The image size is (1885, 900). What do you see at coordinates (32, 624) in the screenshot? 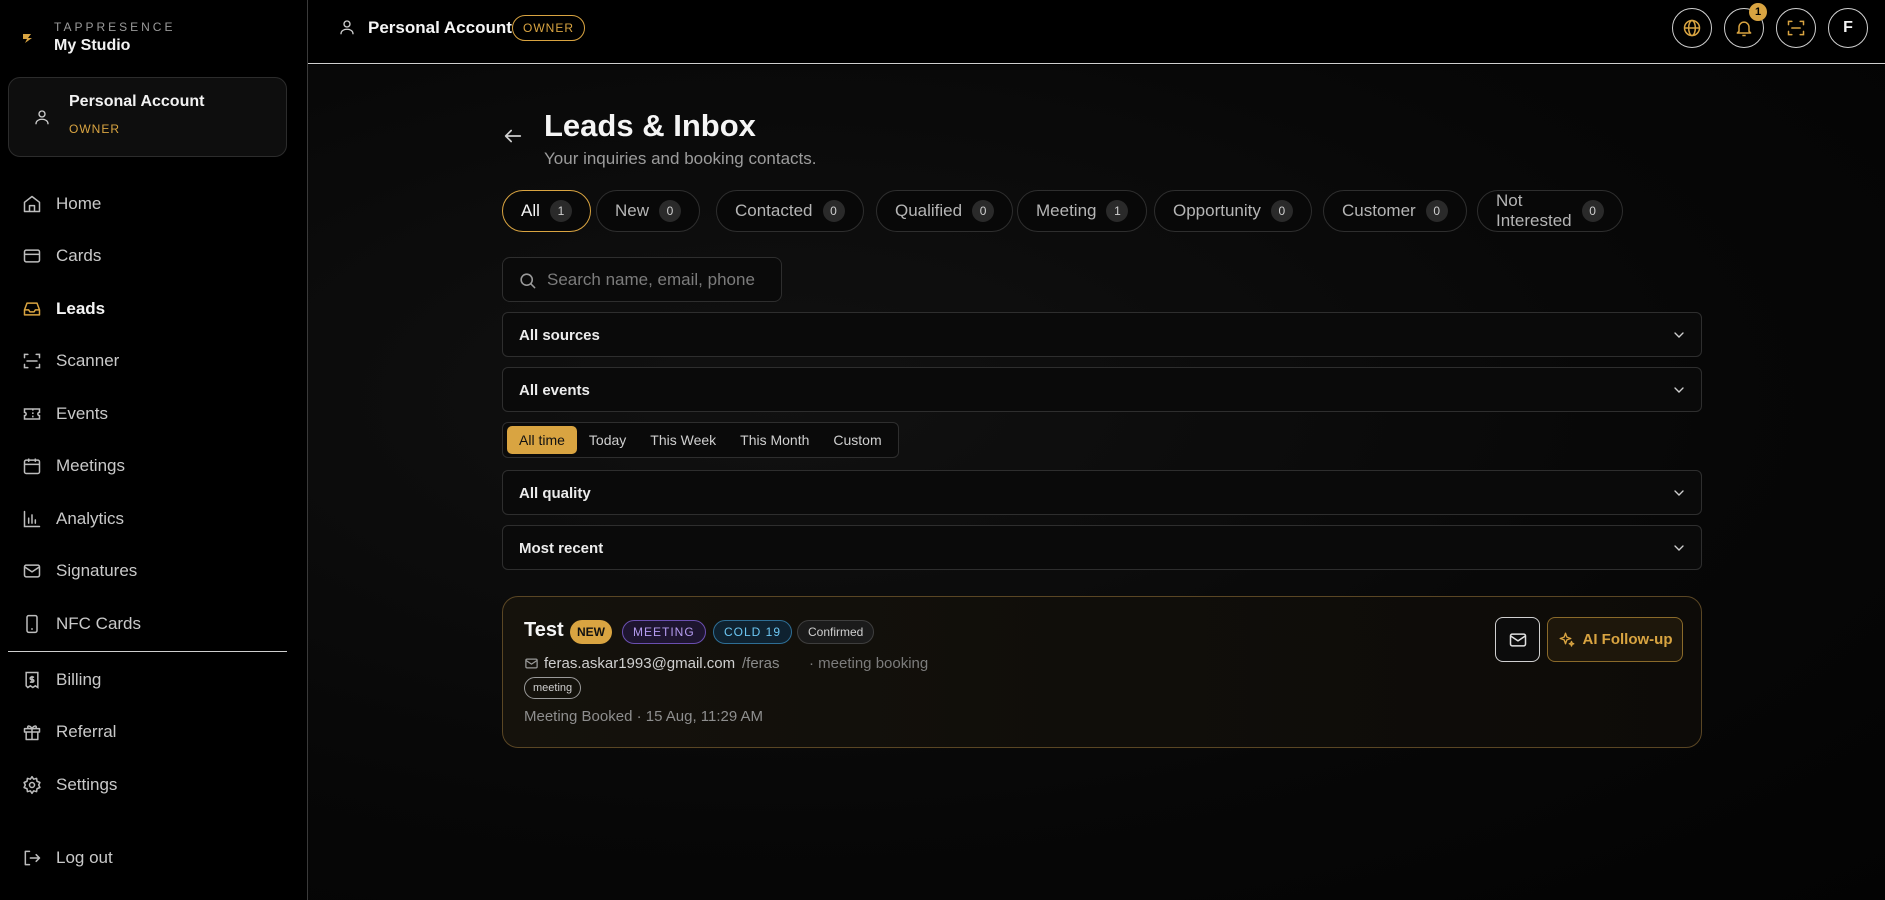
I see `phone-icon` at bounding box center [32, 624].